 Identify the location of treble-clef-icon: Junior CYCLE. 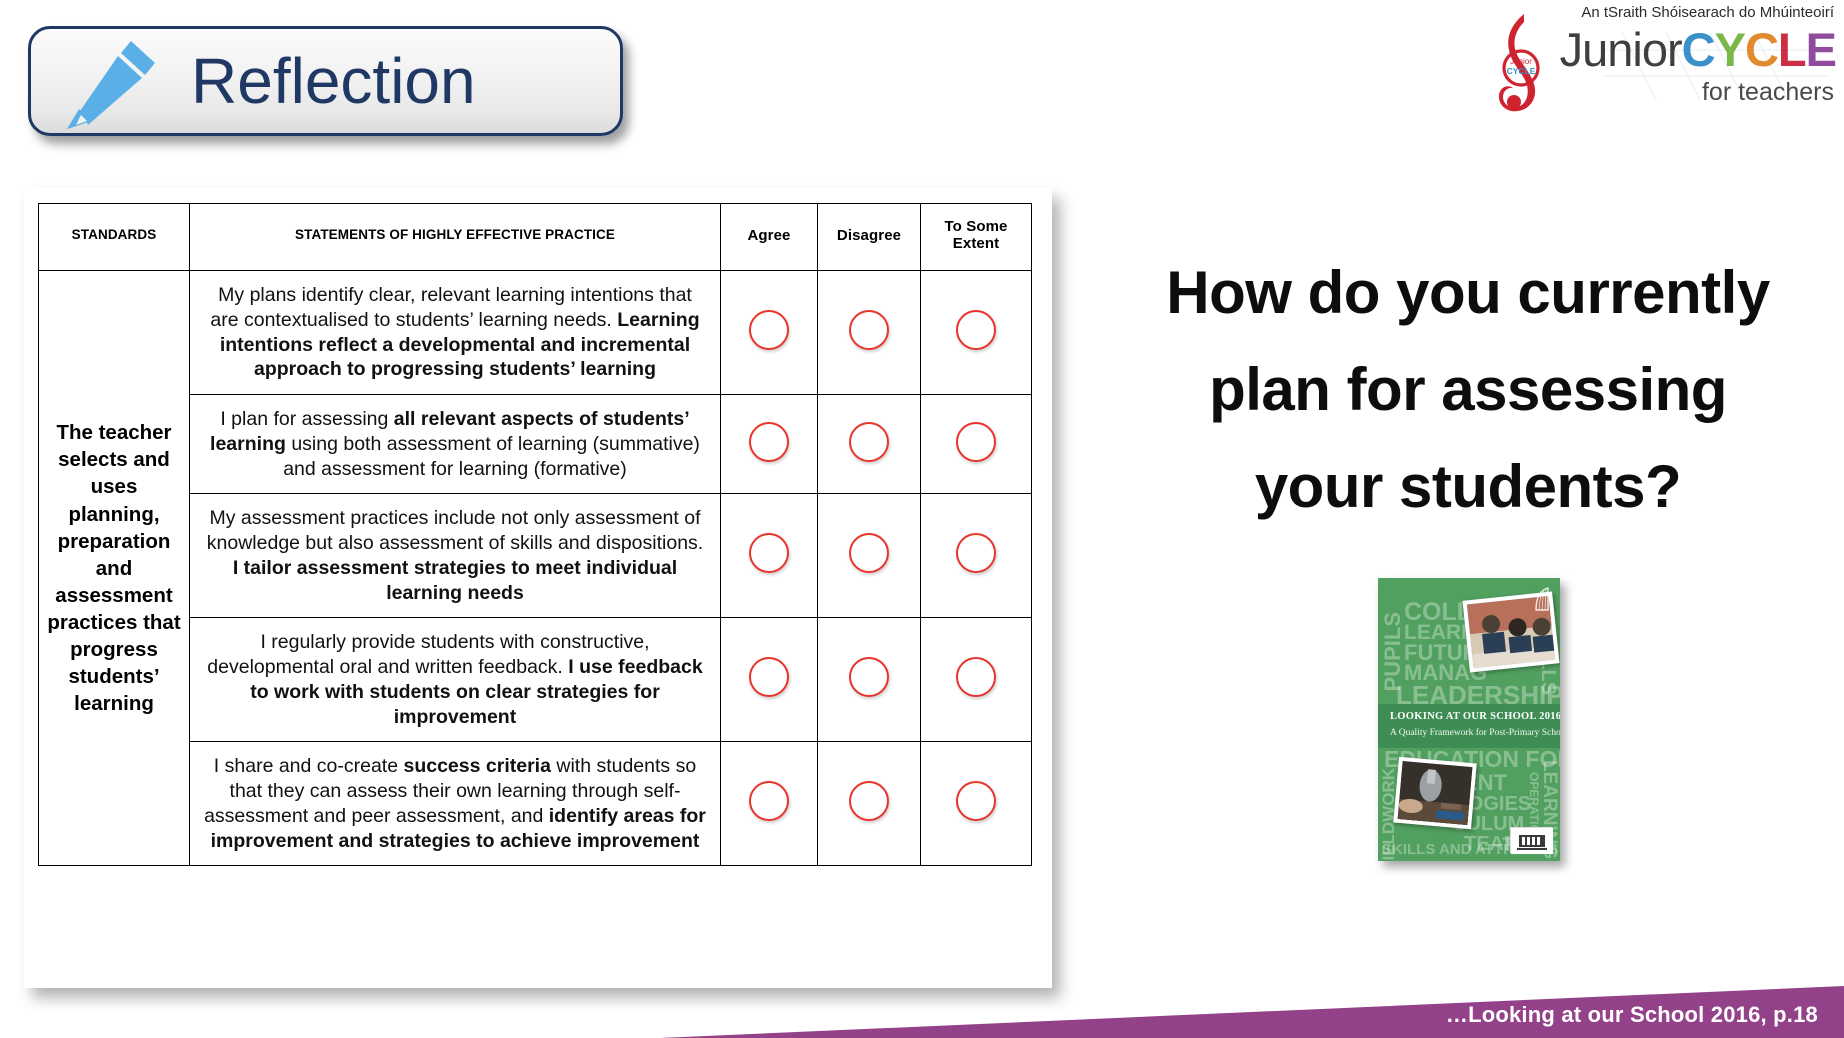
(1519, 63).